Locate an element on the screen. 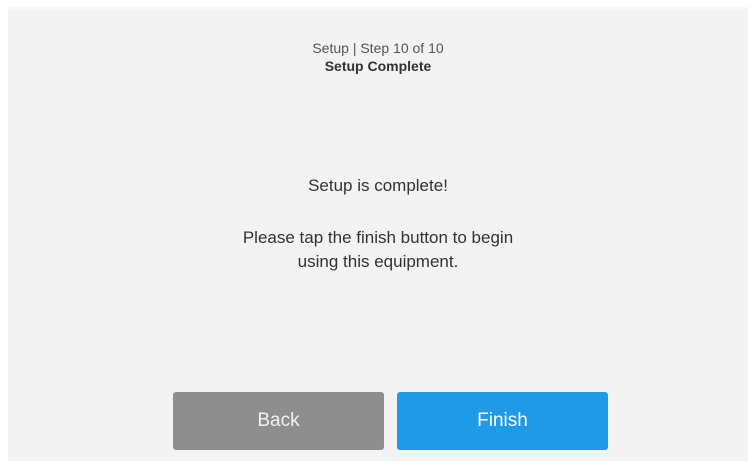  page-title: Setup Complete is located at coordinates (378, 66).